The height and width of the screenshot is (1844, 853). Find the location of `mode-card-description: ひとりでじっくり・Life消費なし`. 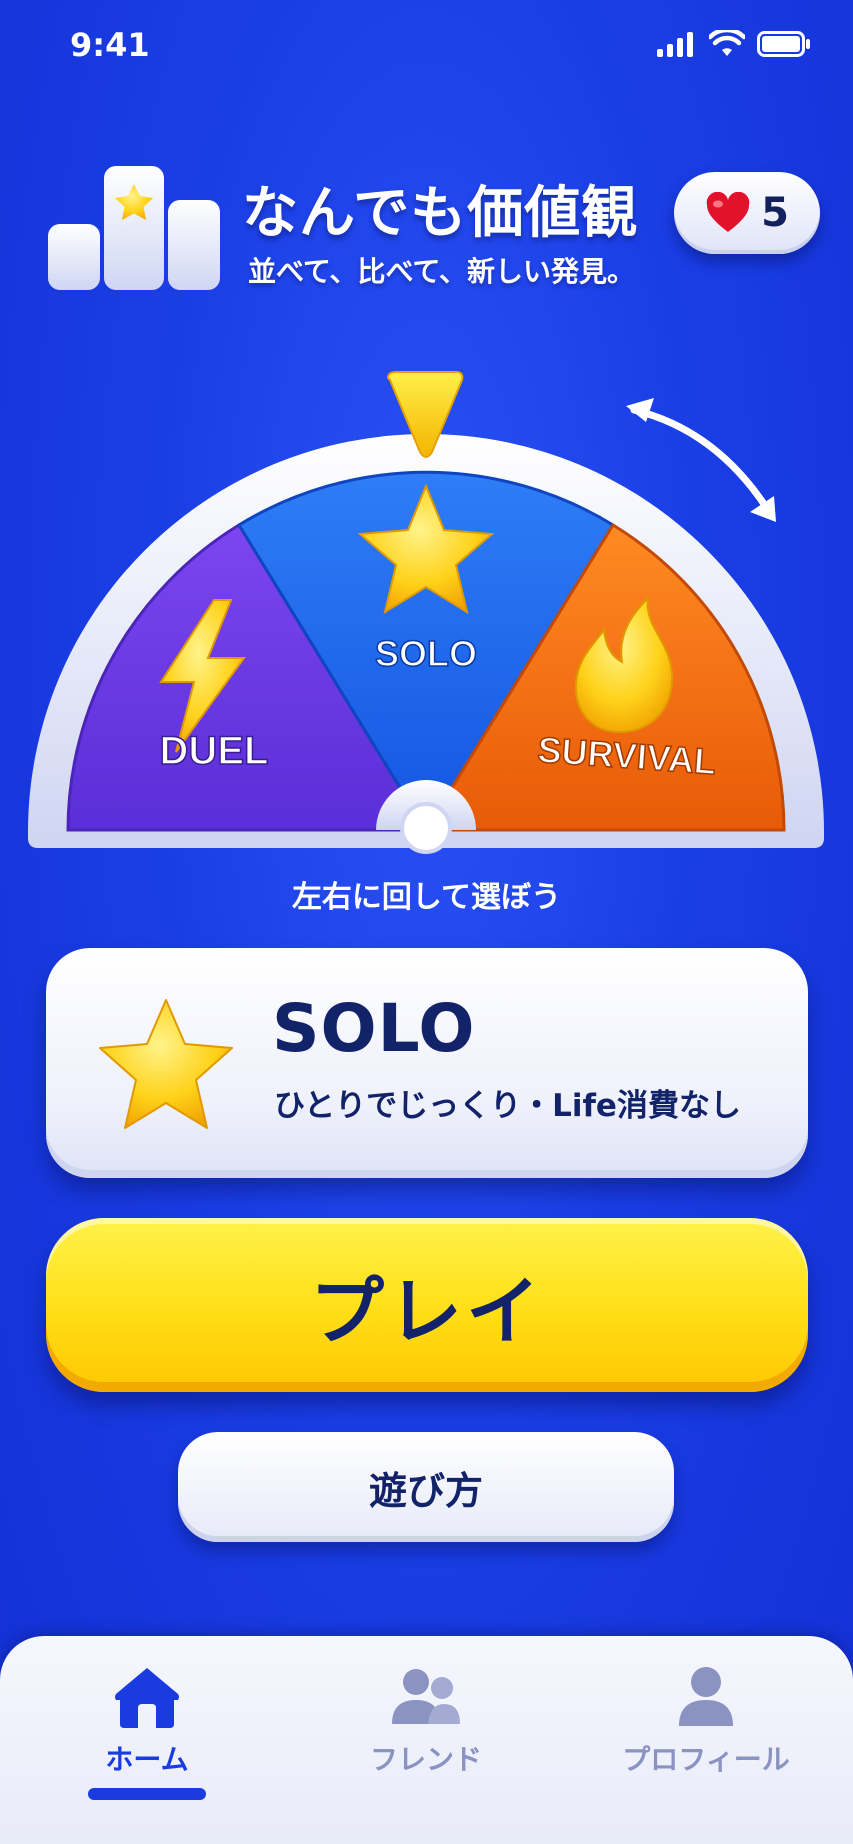

mode-card-description: ひとりでじっくり・Life消費なし is located at coordinates (507, 1106).